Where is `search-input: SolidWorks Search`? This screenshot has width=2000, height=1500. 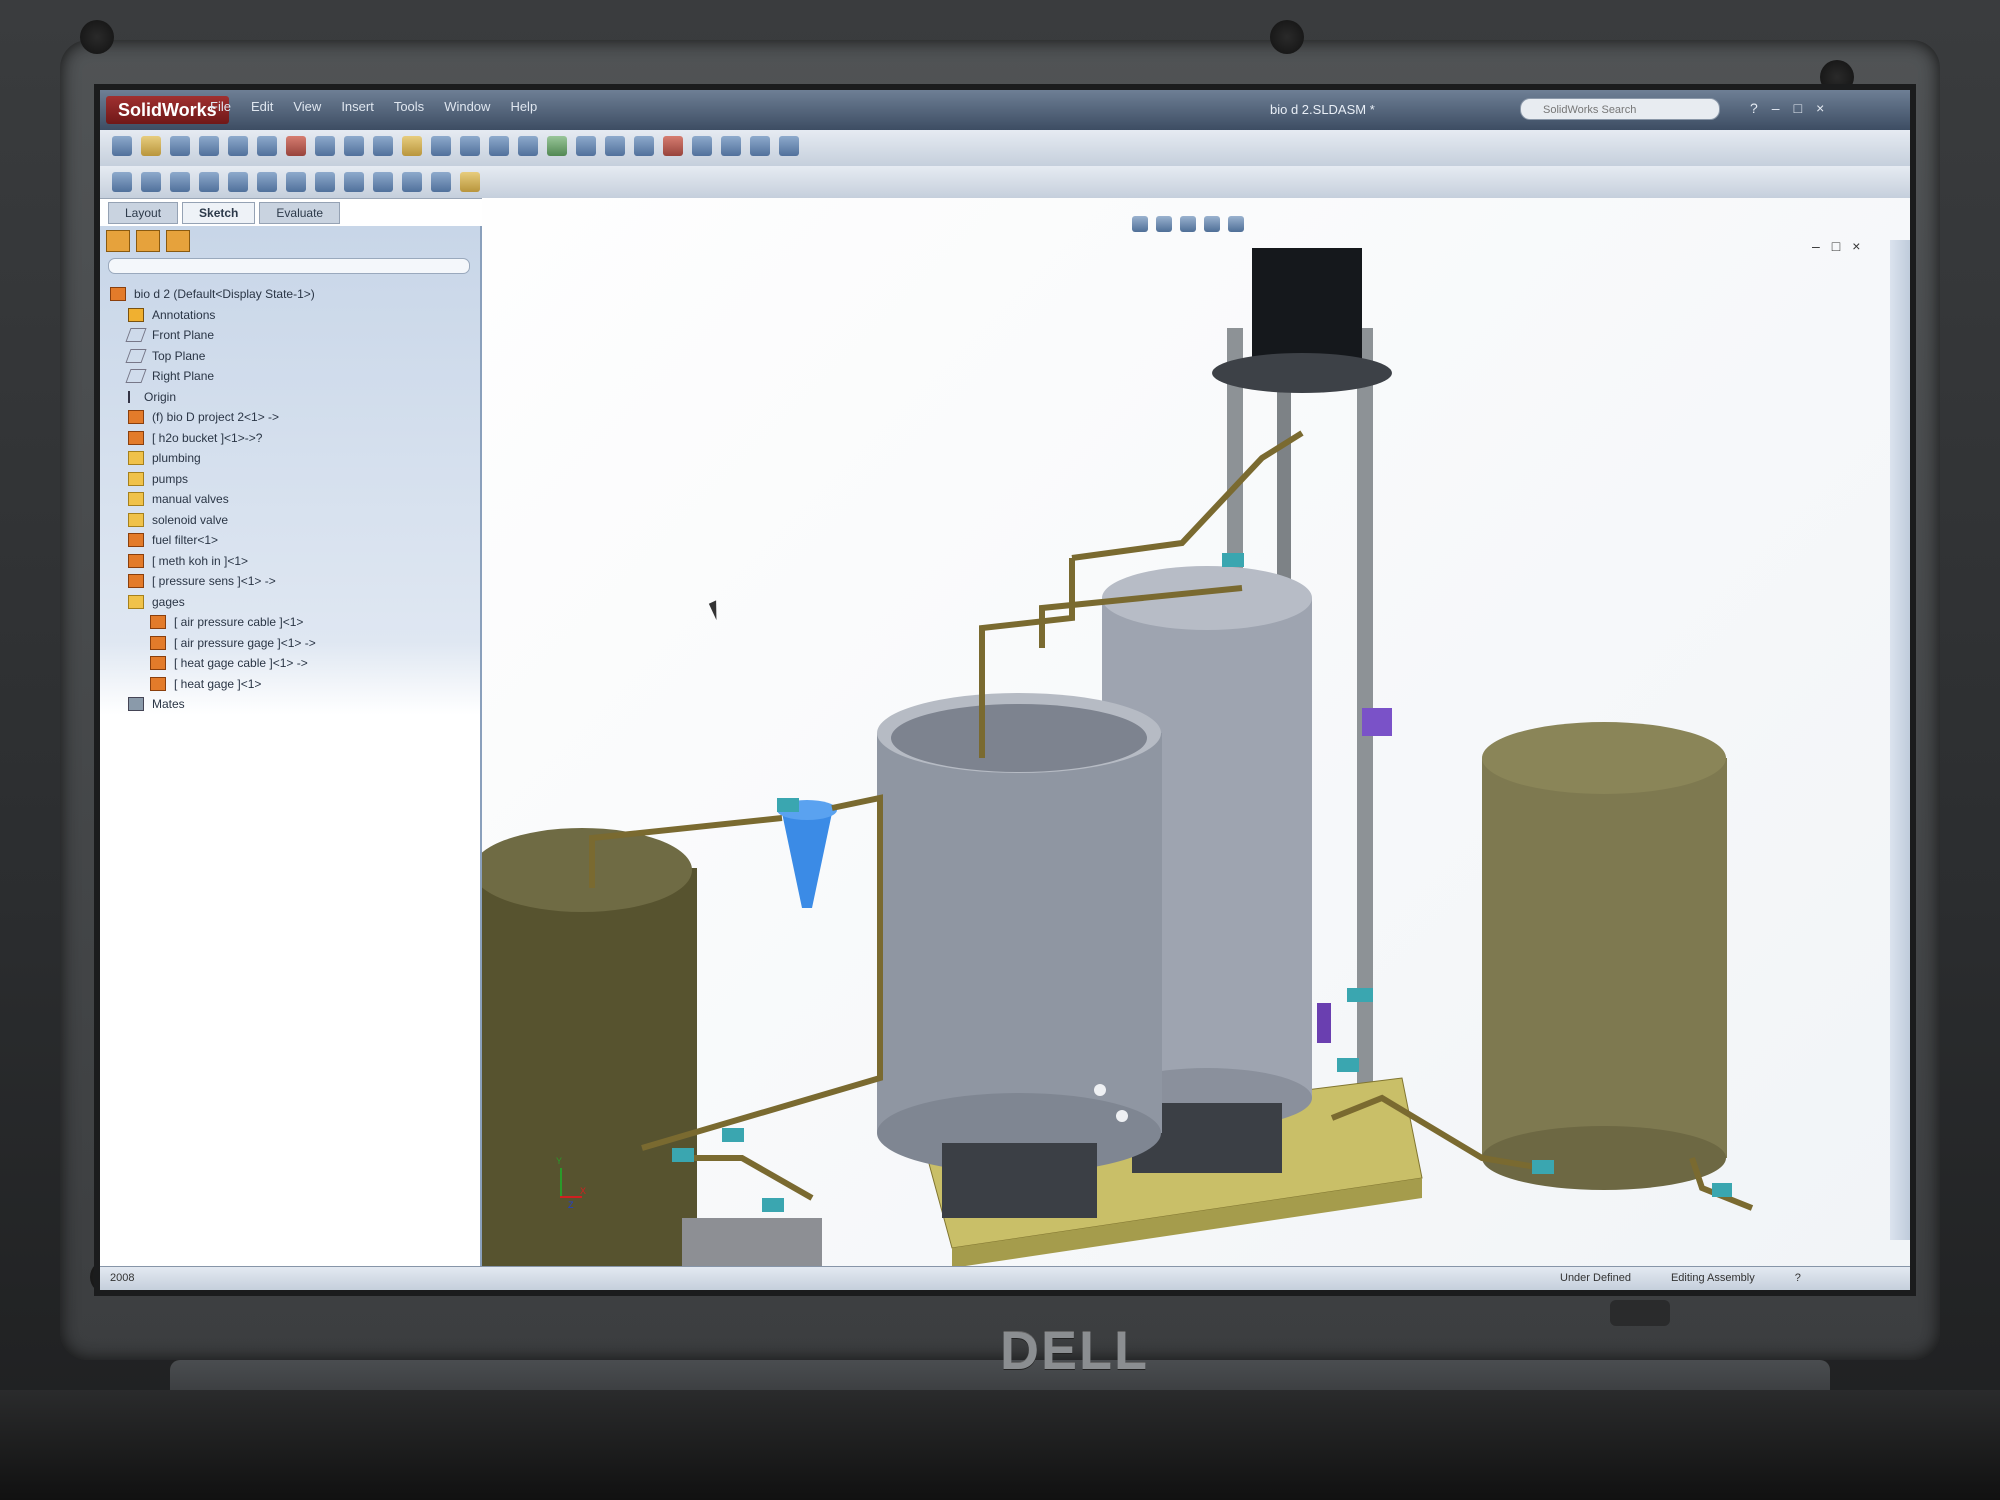
search-input: SolidWorks Search is located at coordinates (1620, 109).